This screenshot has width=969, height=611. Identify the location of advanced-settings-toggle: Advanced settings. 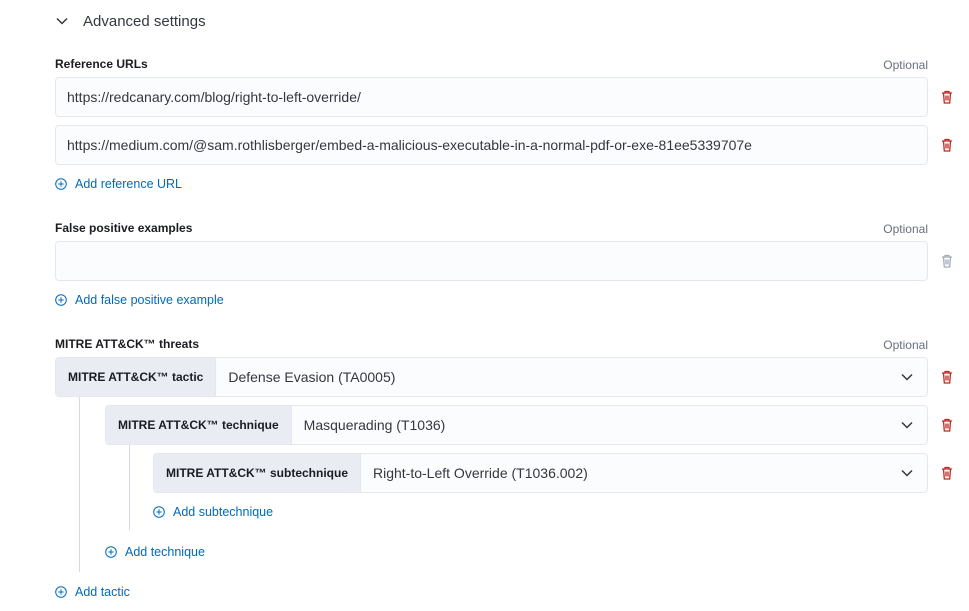
(130, 21).